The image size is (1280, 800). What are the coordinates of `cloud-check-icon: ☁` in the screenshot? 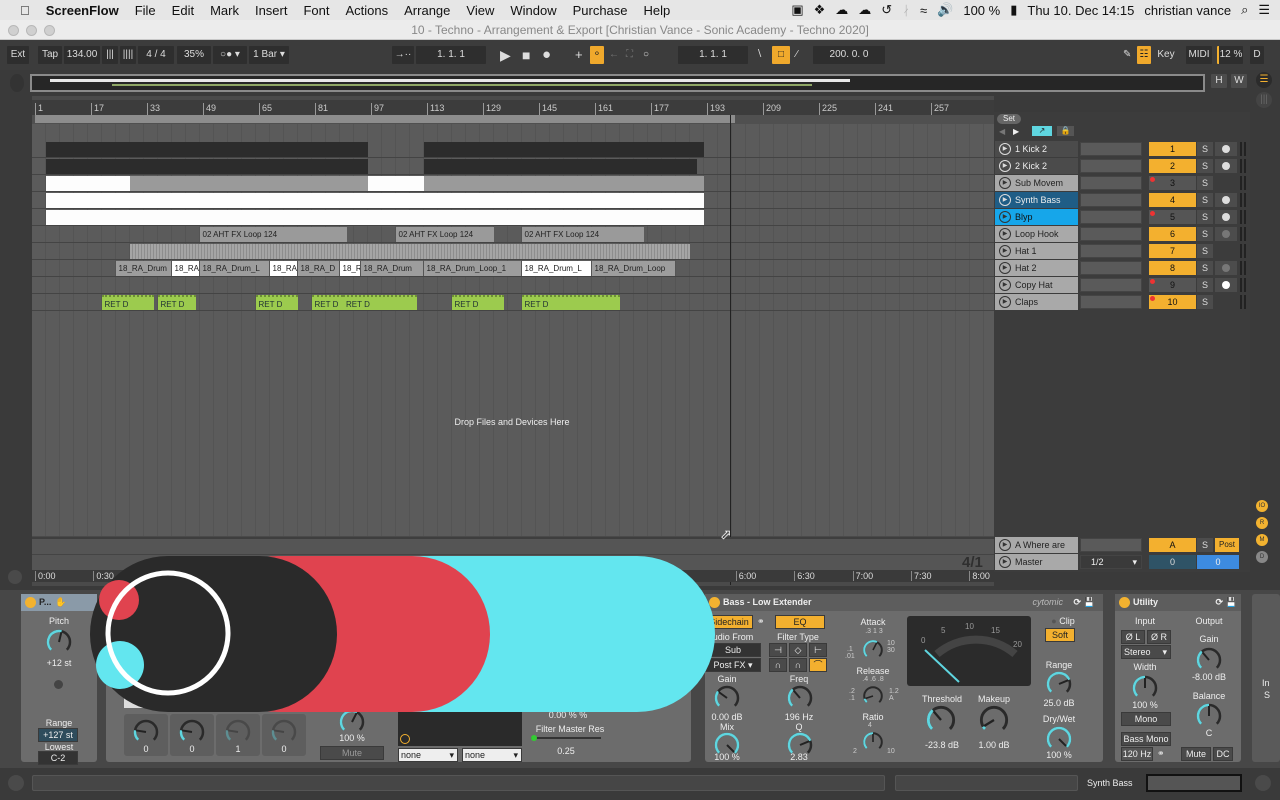 It's located at (864, 10).